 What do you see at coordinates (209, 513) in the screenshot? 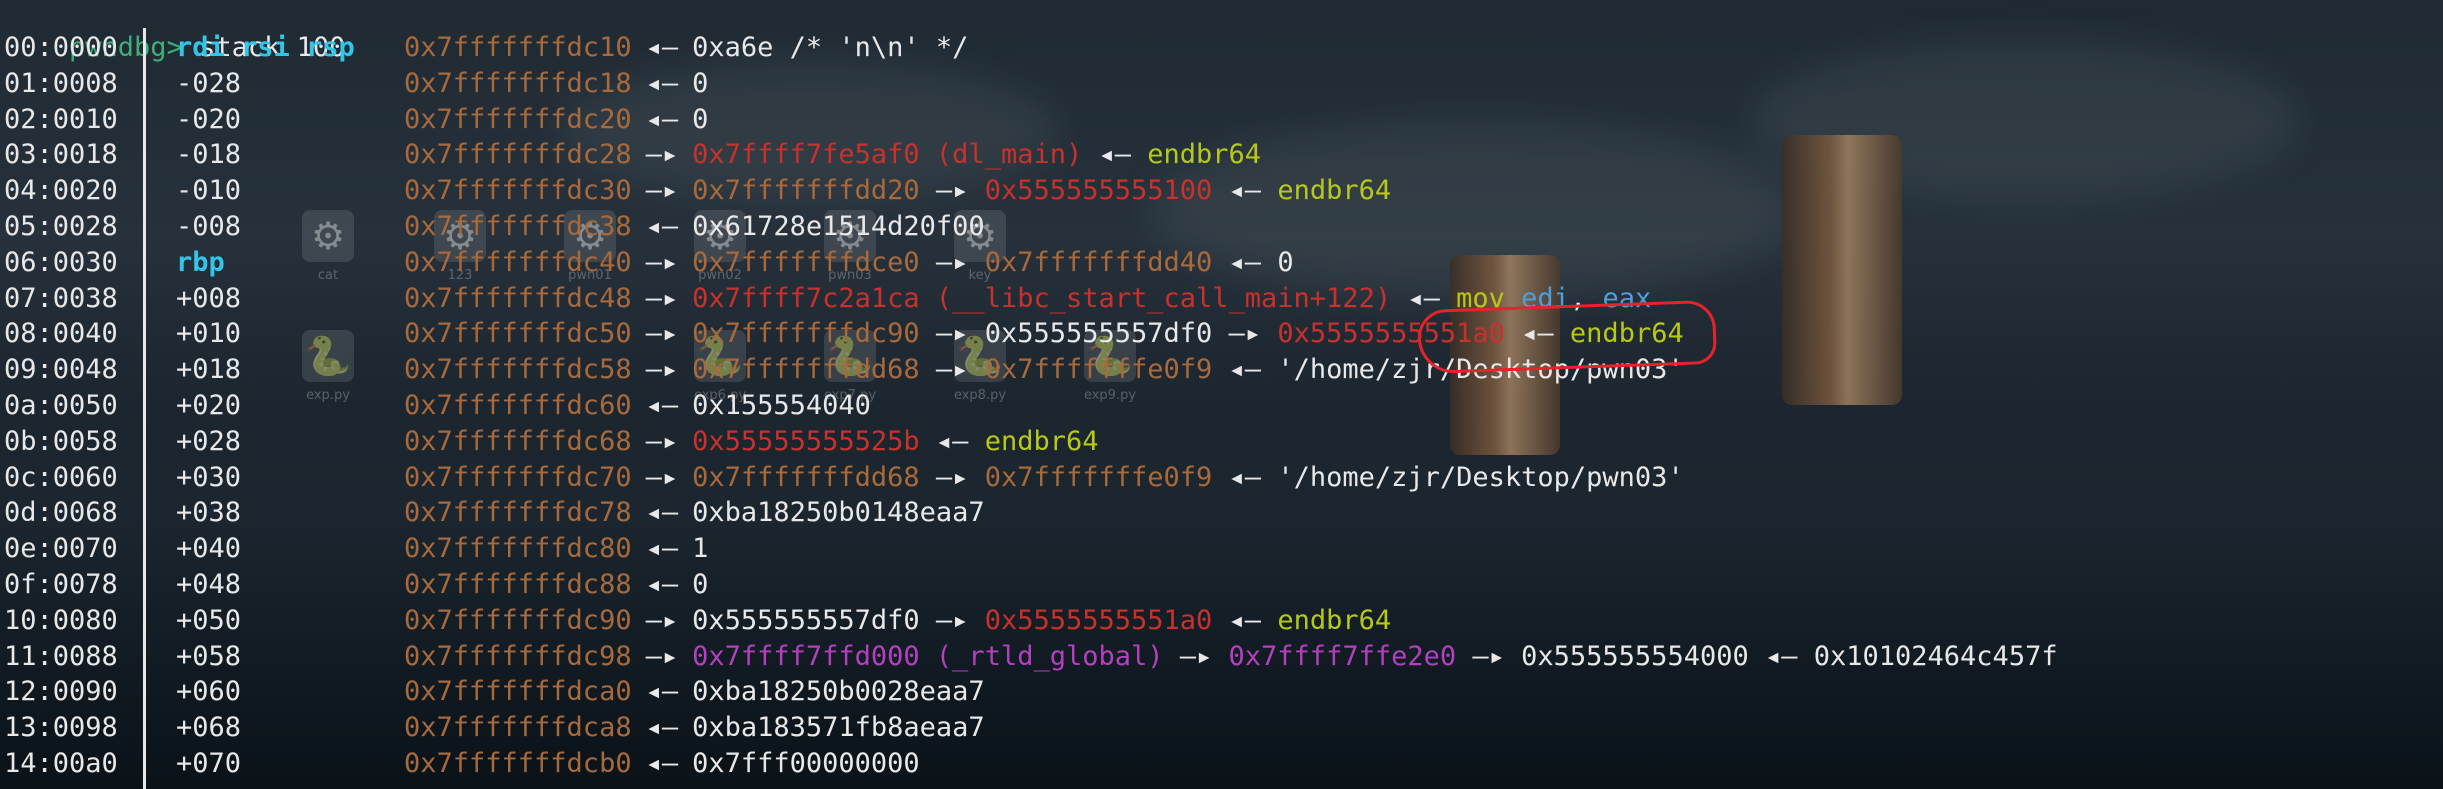
I see `frame-offset: +038` at bounding box center [209, 513].